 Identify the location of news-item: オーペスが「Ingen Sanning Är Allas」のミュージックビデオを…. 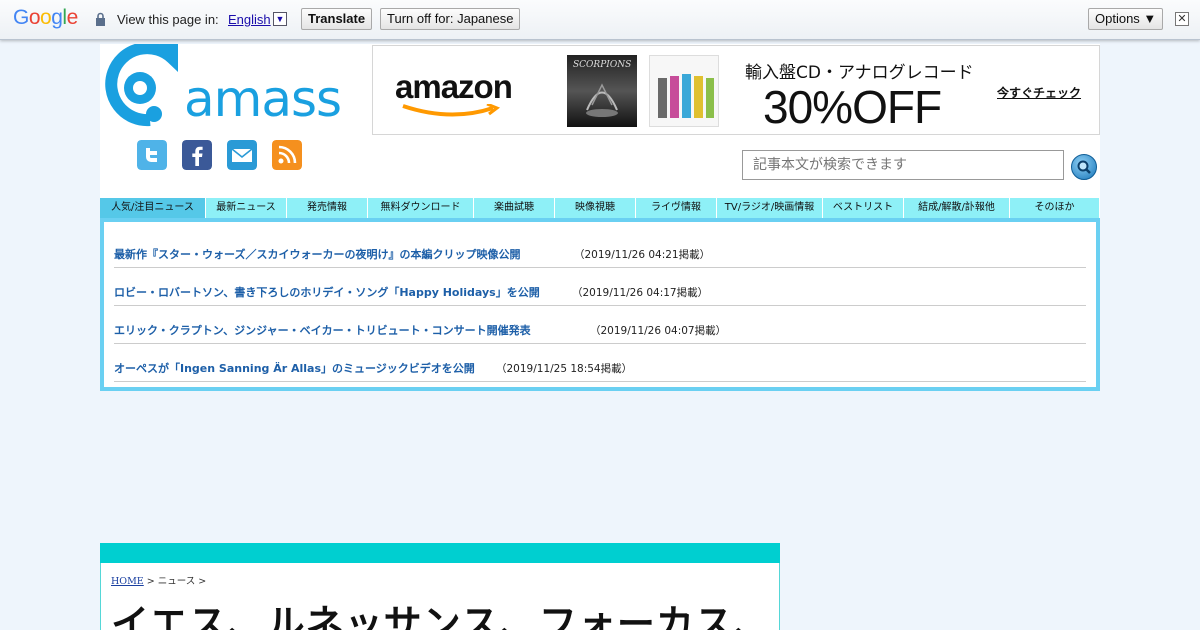
(600, 363).